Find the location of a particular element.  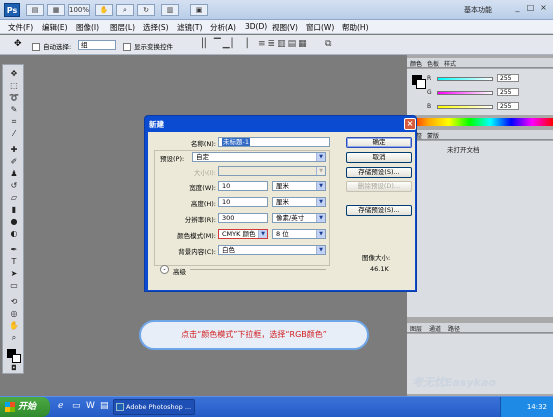

advanced-toggle-icon: ⌄ is located at coordinates (164, 269).